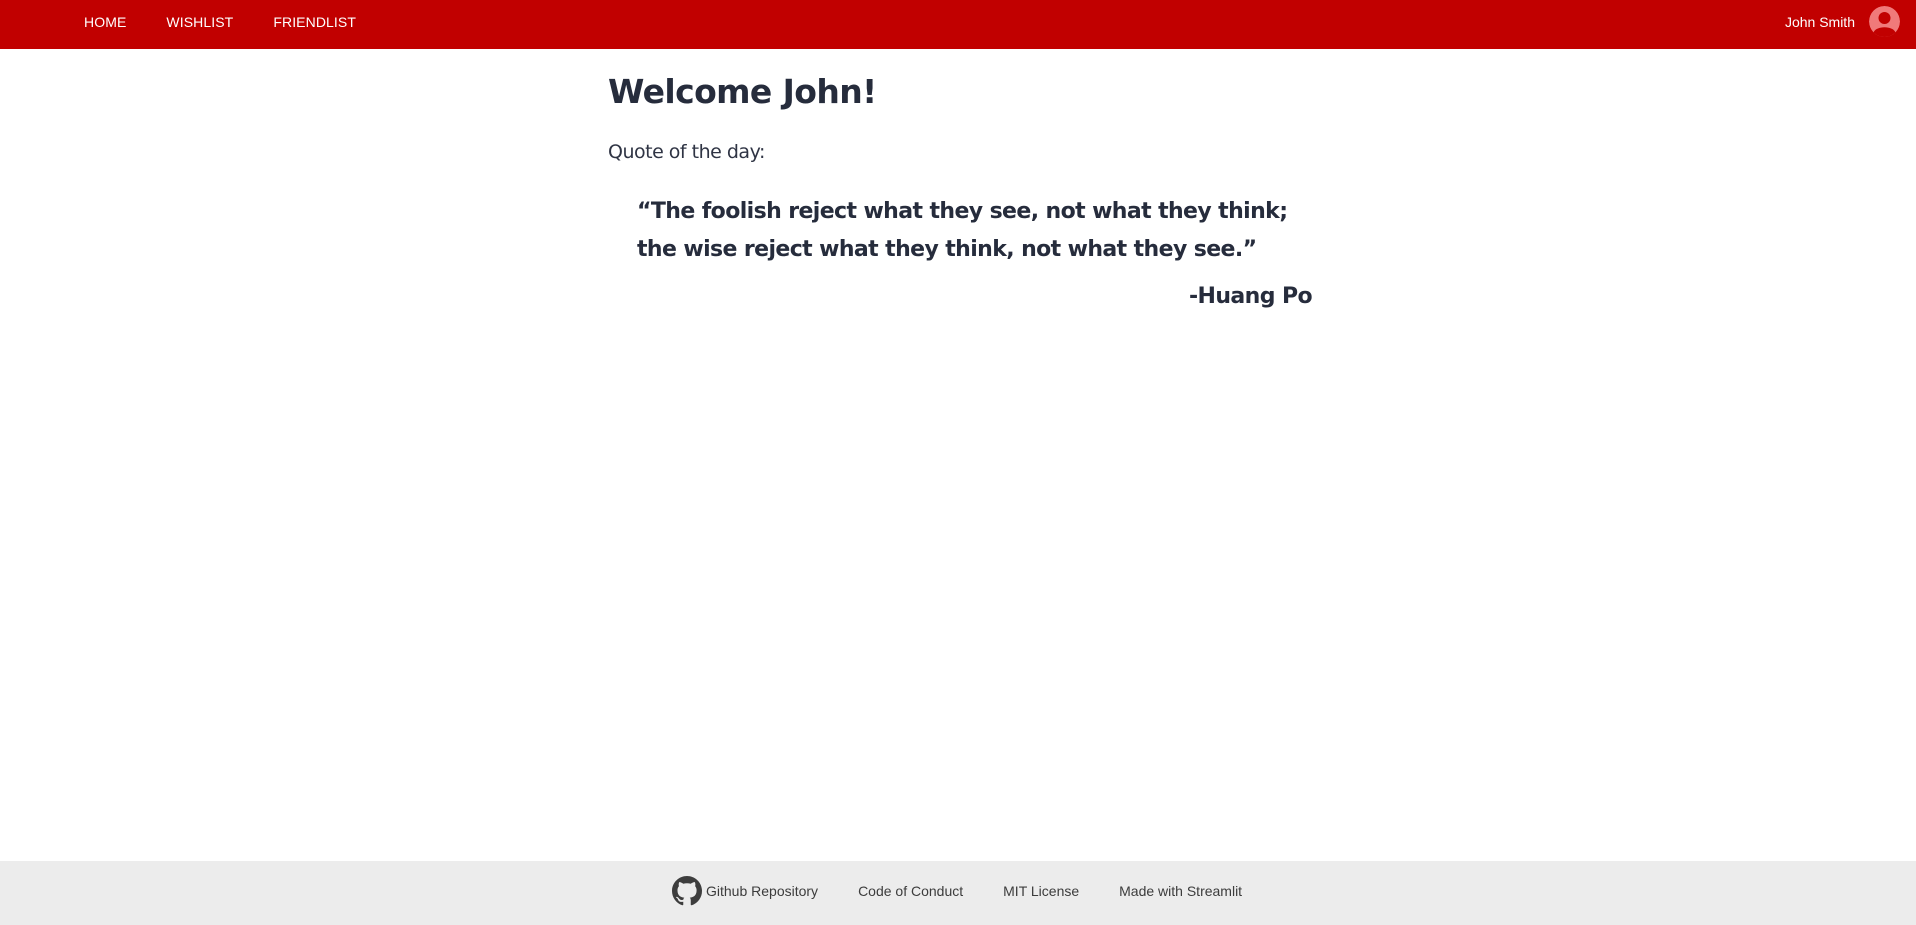  I want to click on footer-link-streamlit: Made with Streamlit, so click(1180, 891).